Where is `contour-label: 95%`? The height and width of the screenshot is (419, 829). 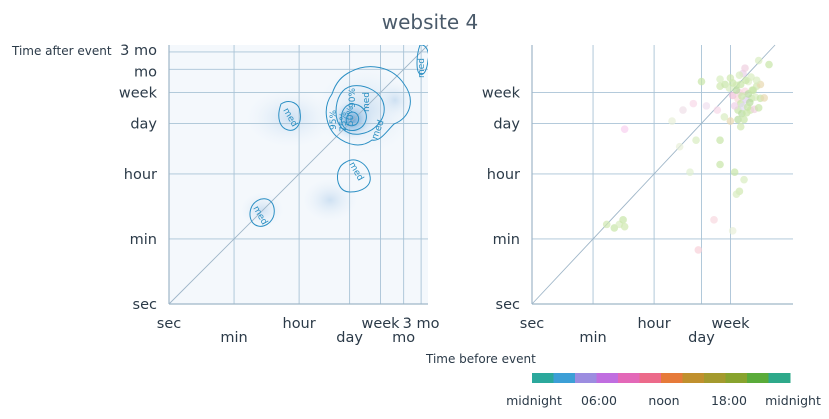 contour-label: 95% is located at coordinates (334, 120).